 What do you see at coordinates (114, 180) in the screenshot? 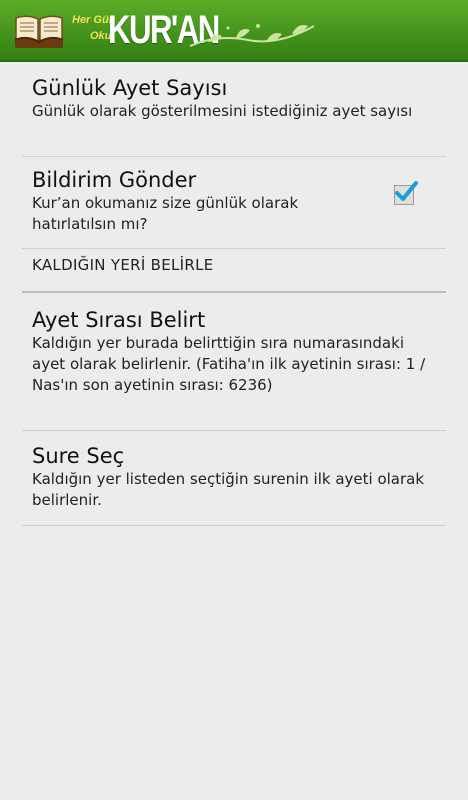
I see `setting-title: Bildirim Gönder` at bounding box center [114, 180].